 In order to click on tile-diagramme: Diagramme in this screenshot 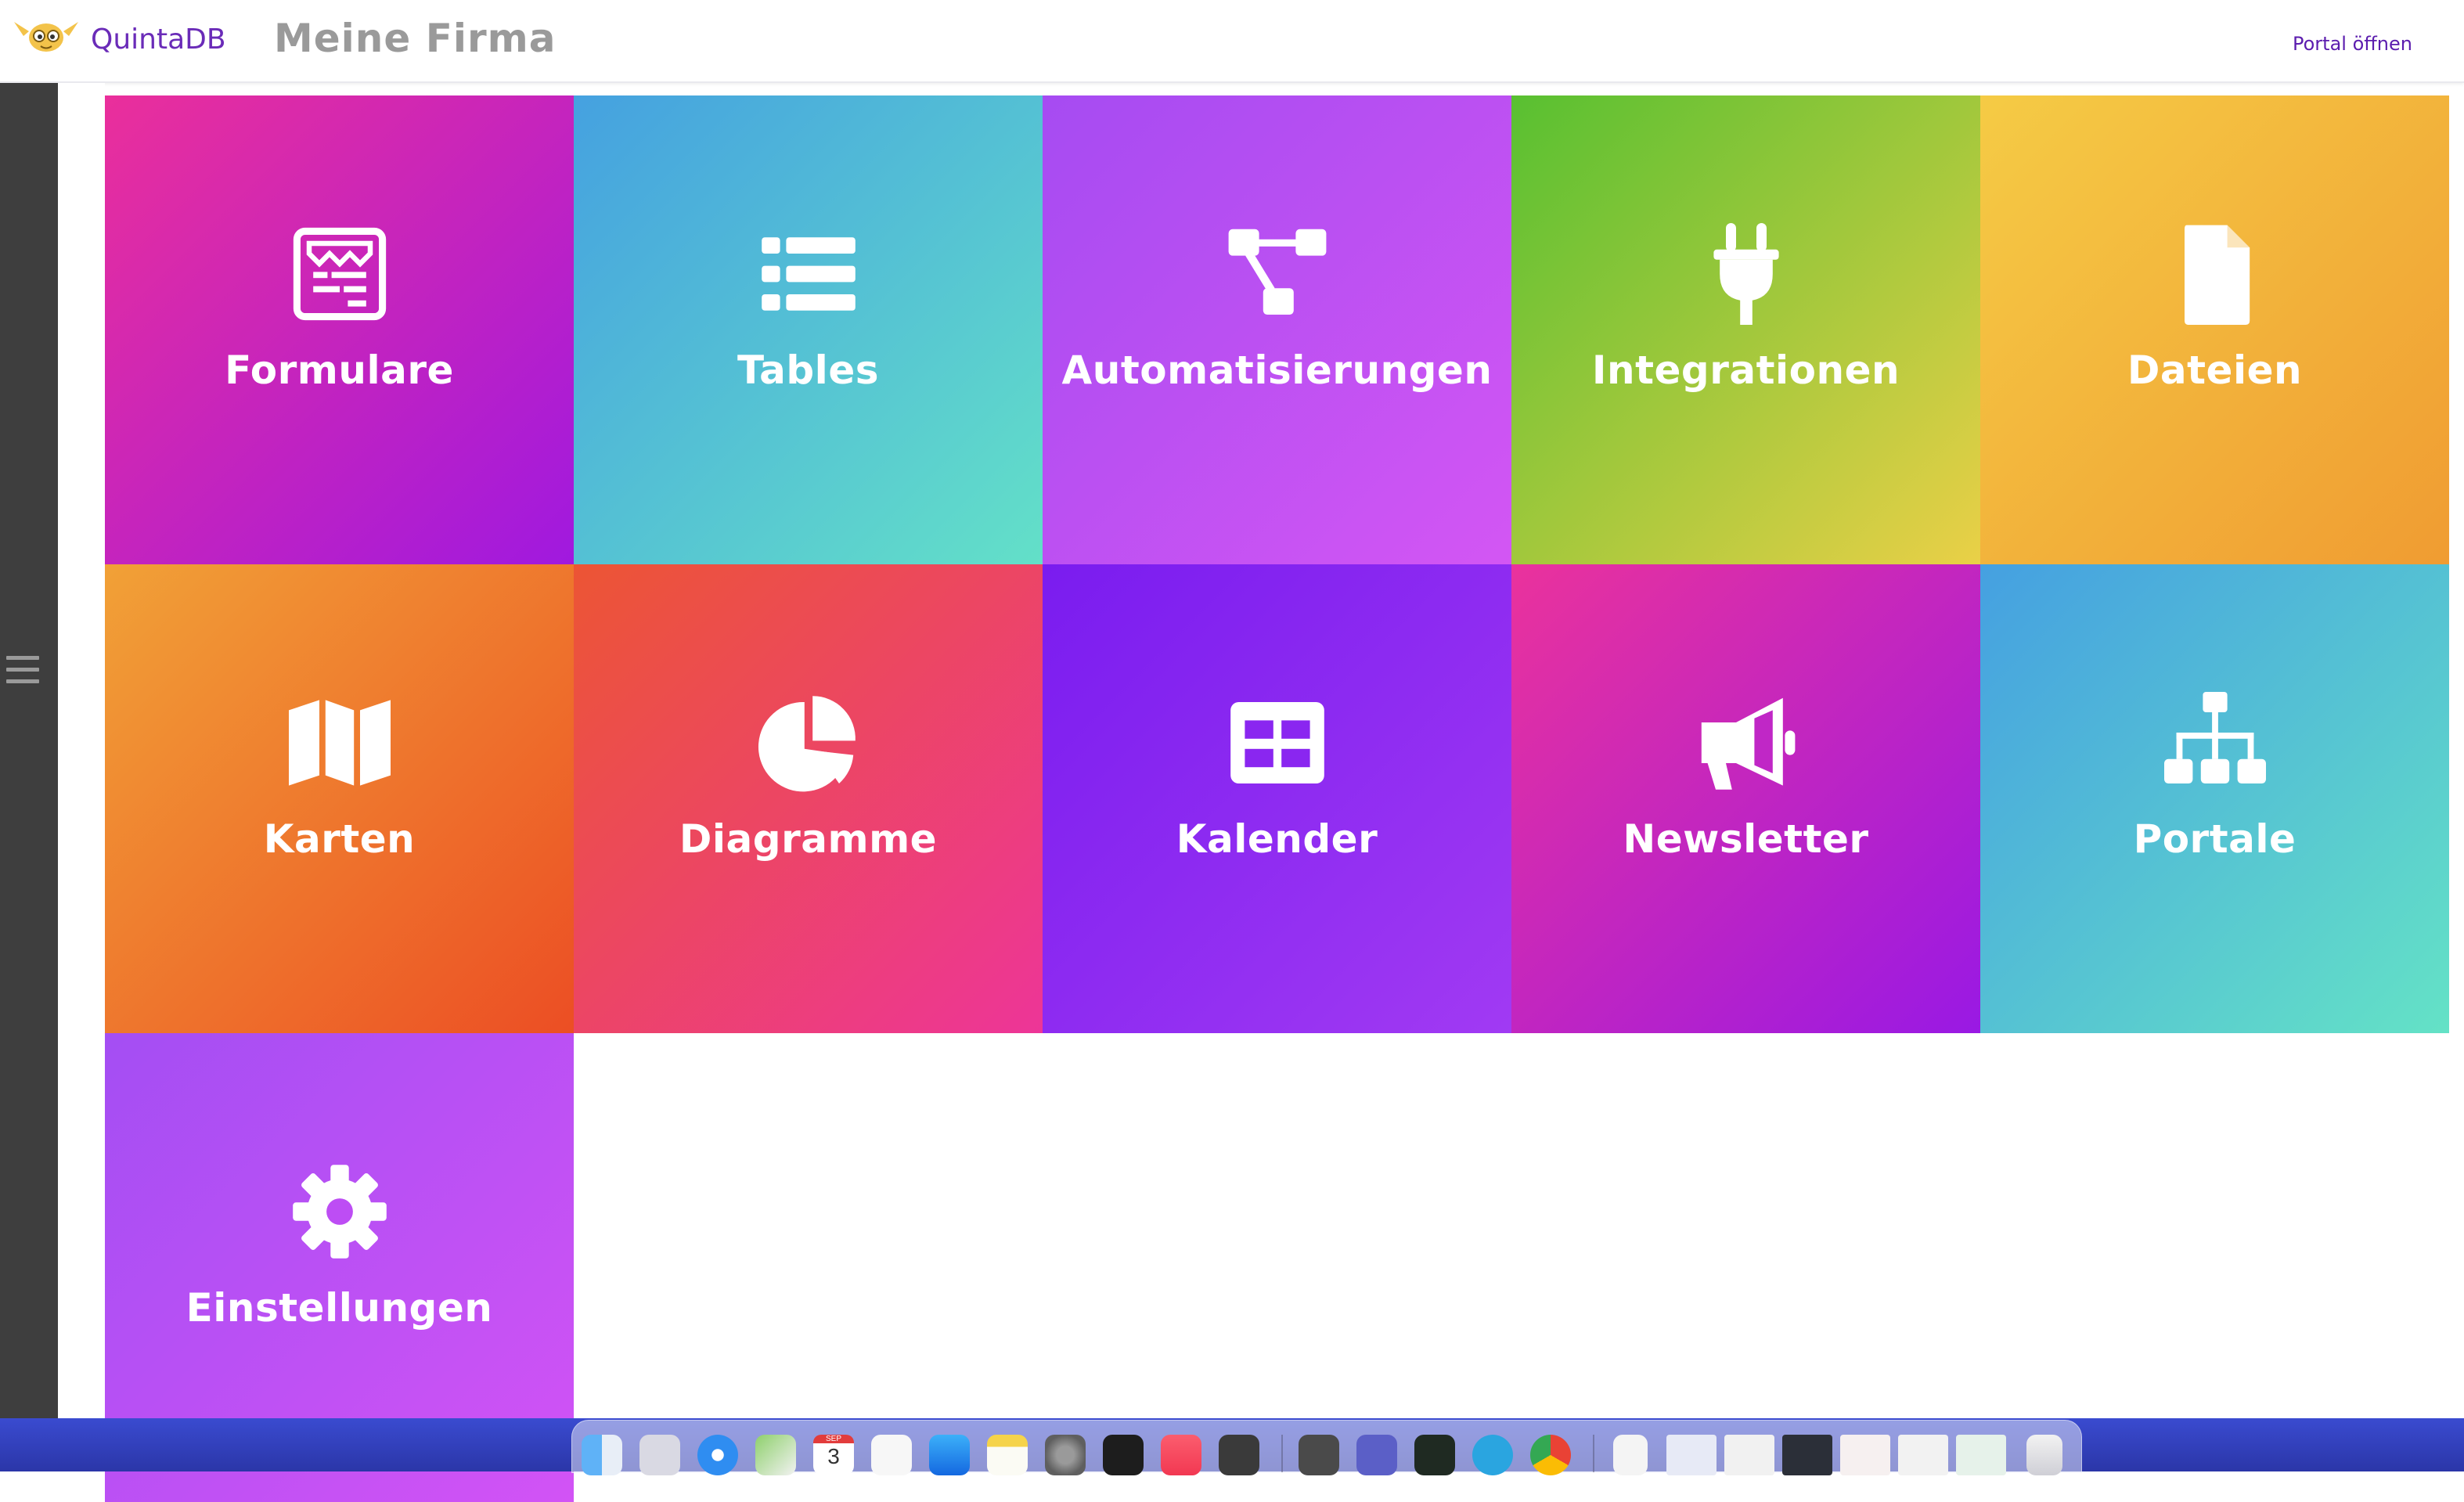, I will do `click(808, 798)`.